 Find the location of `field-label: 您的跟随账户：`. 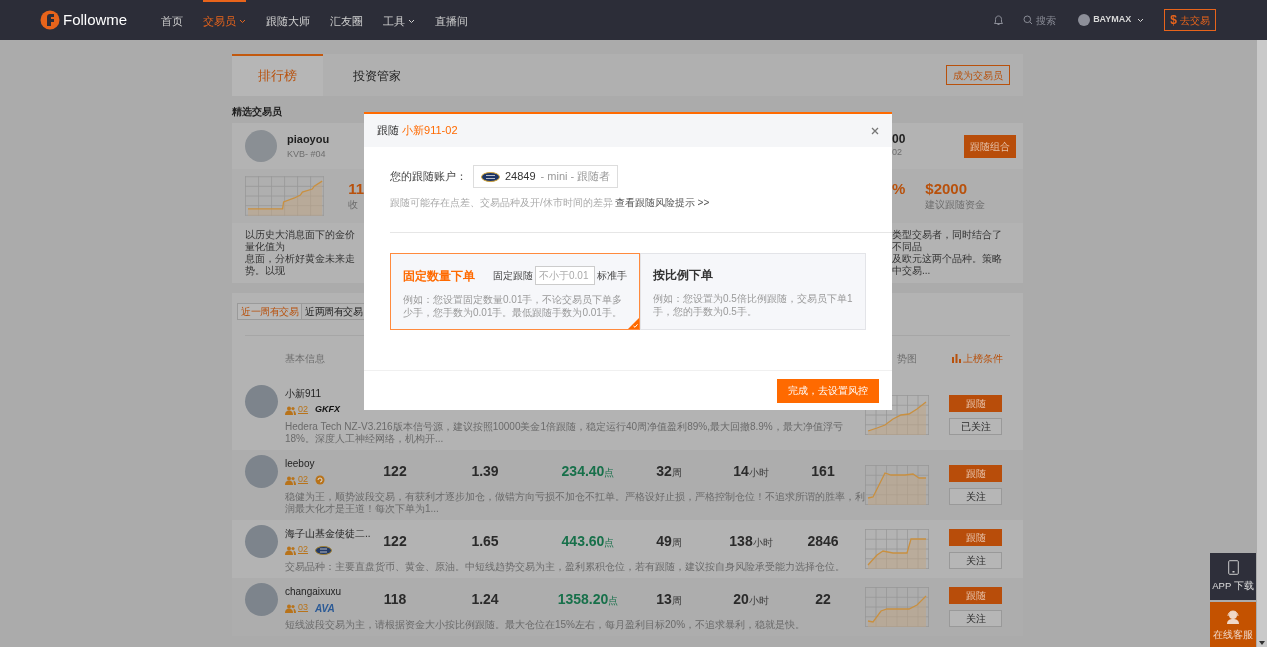

field-label: 您的跟随账户： is located at coordinates (428, 177).